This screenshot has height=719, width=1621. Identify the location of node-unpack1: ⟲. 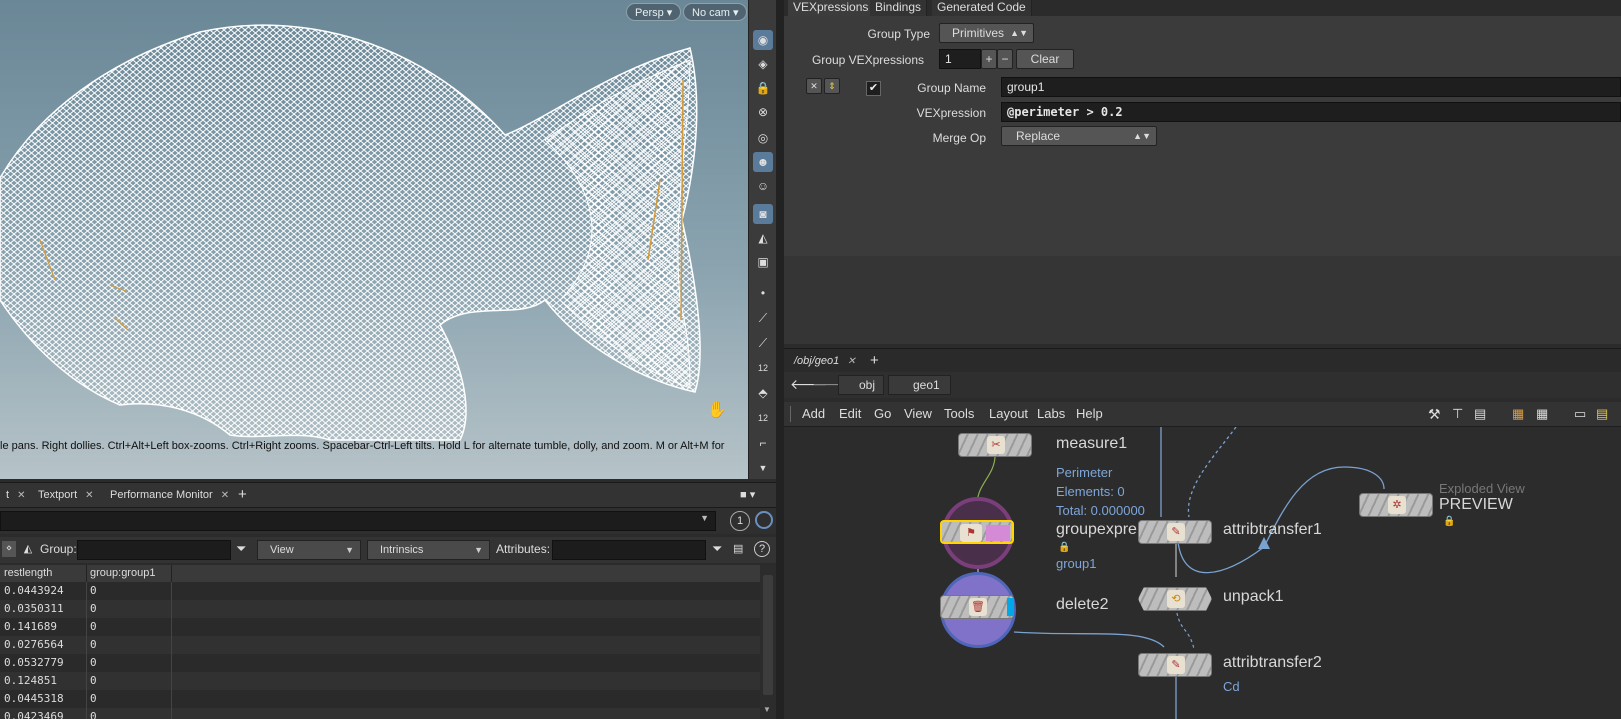
(1175, 599).